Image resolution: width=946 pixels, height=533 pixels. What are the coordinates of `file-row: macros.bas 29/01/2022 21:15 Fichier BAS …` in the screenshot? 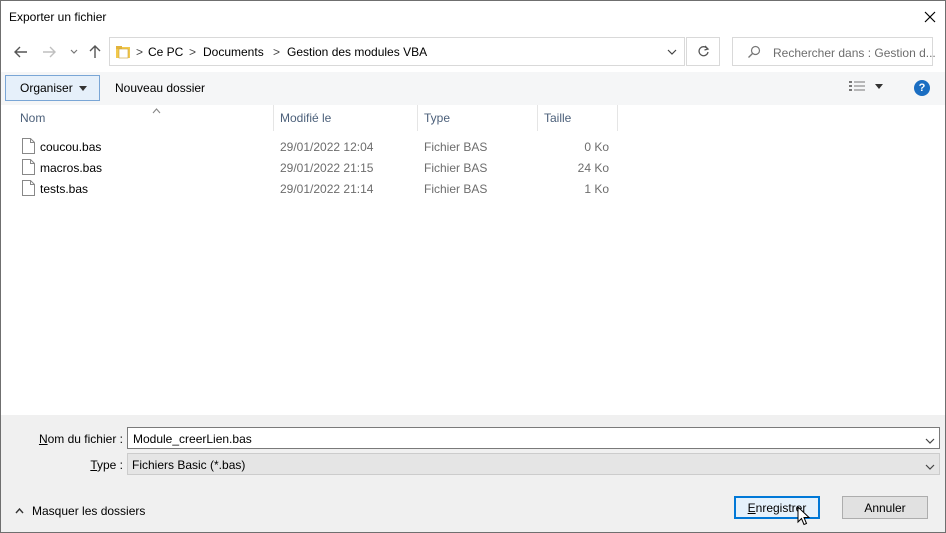 It's located at (311, 167).